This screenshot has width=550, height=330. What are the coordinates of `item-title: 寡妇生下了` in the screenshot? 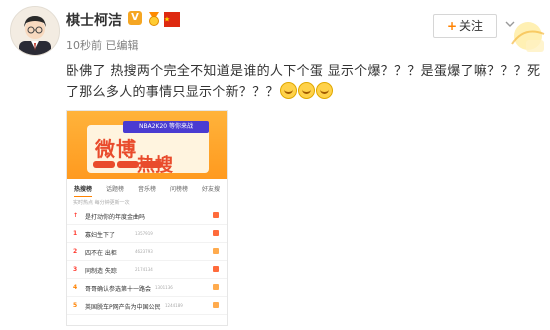 It's located at (100, 235).